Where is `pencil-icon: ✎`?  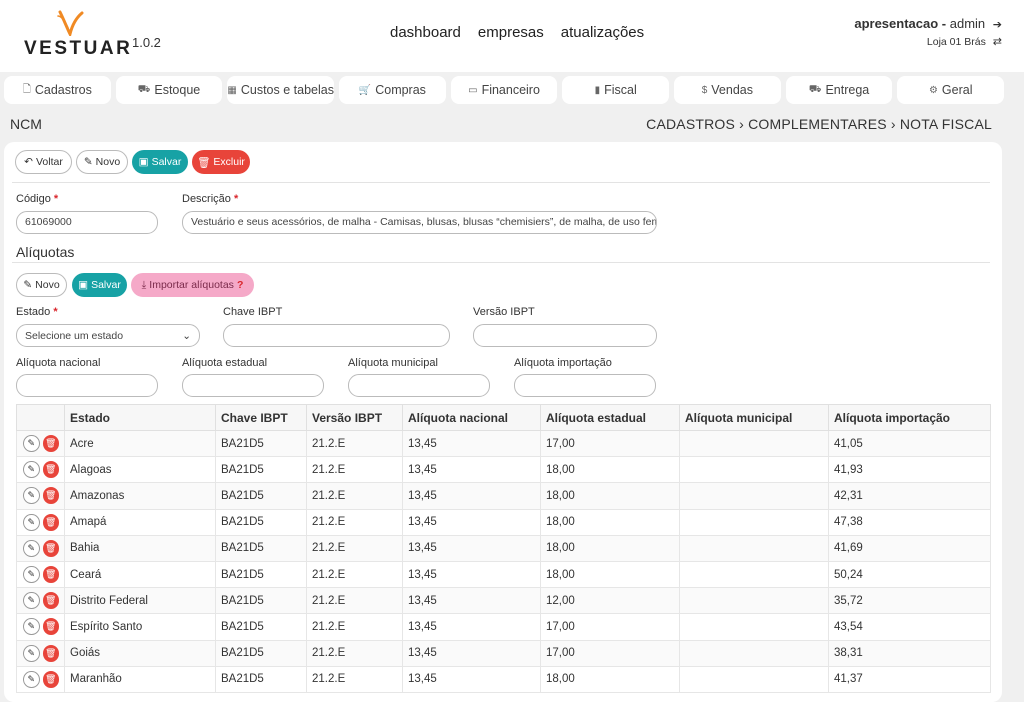 pencil-icon: ✎ is located at coordinates (88, 162).